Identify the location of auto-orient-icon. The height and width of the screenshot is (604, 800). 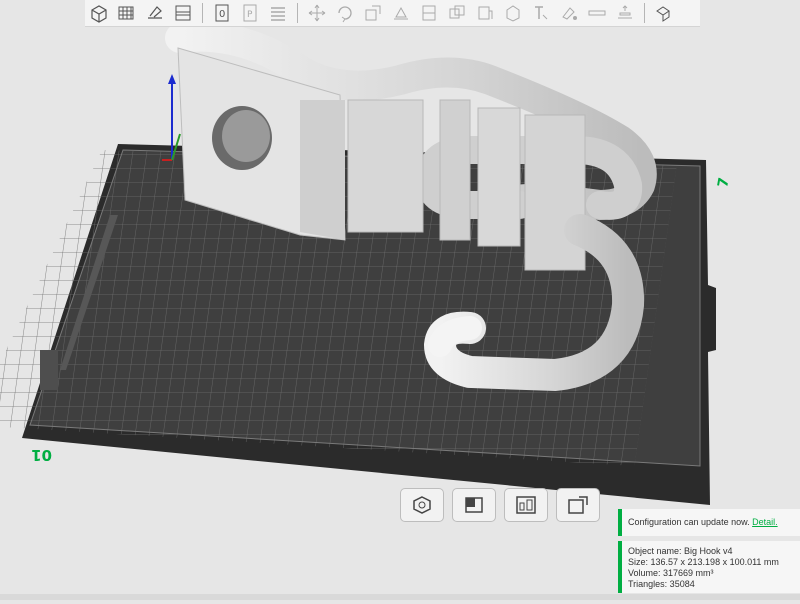
(155, 13).